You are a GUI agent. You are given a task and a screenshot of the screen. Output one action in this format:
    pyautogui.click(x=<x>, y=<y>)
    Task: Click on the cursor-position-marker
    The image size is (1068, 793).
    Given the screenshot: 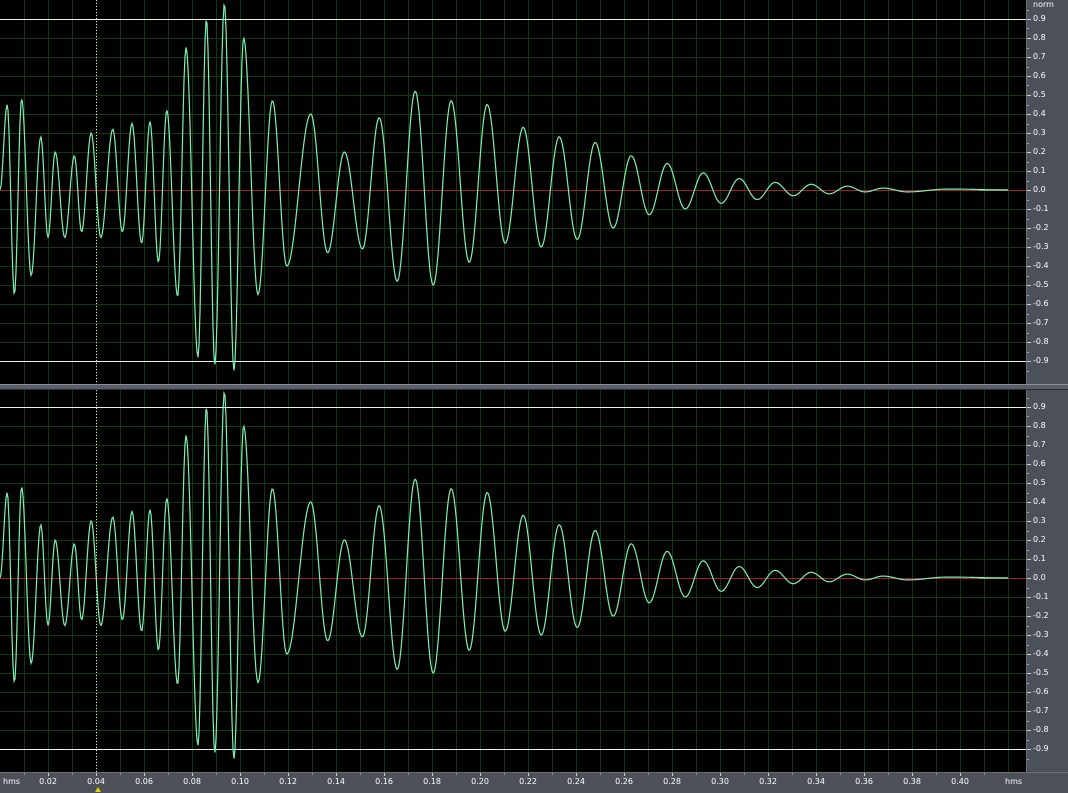 What is the action you would take?
    pyautogui.click(x=98, y=789)
    